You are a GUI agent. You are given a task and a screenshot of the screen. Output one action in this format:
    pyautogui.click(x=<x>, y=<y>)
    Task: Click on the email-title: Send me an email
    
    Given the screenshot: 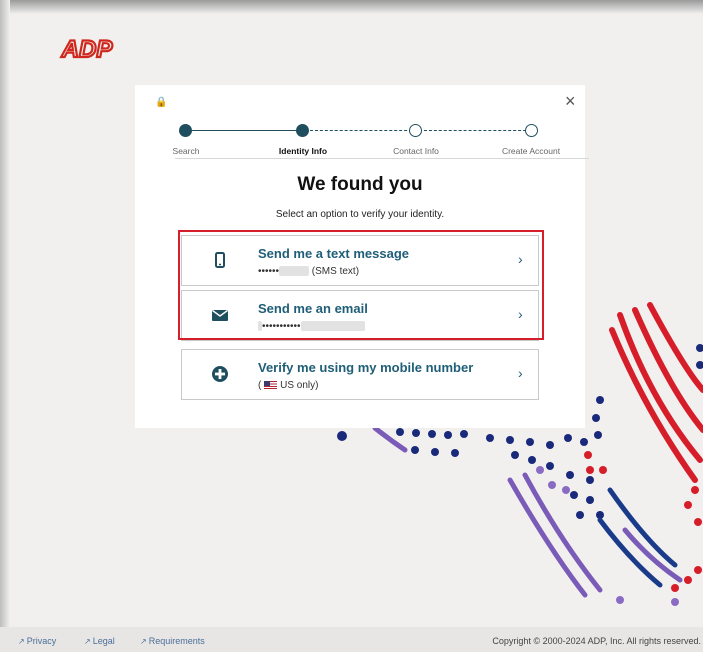 What is the action you would take?
    pyautogui.click(x=313, y=308)
    